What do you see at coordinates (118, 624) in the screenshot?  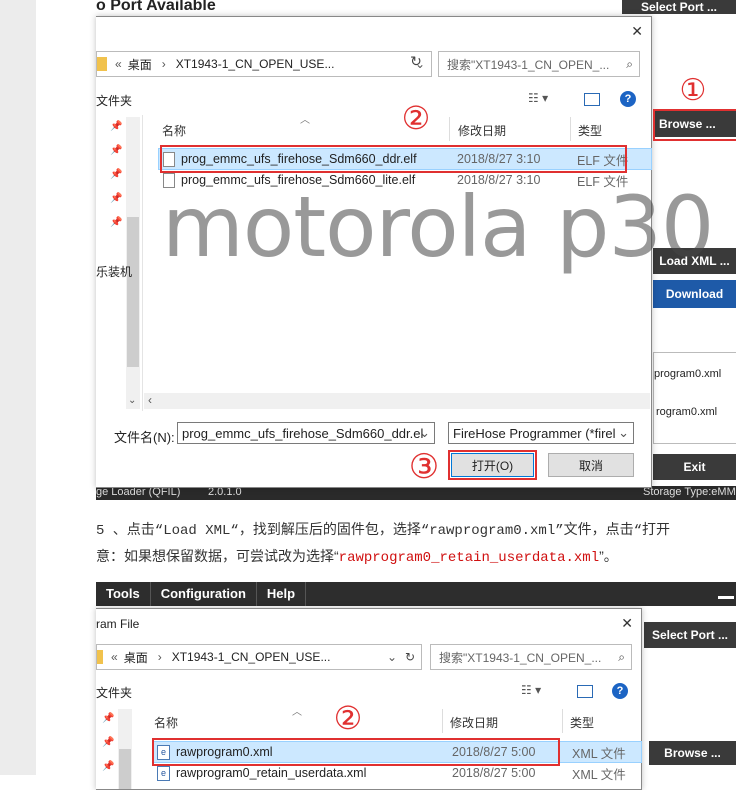 I see `dialog-title: ram File` at bounding box center [118, 624].